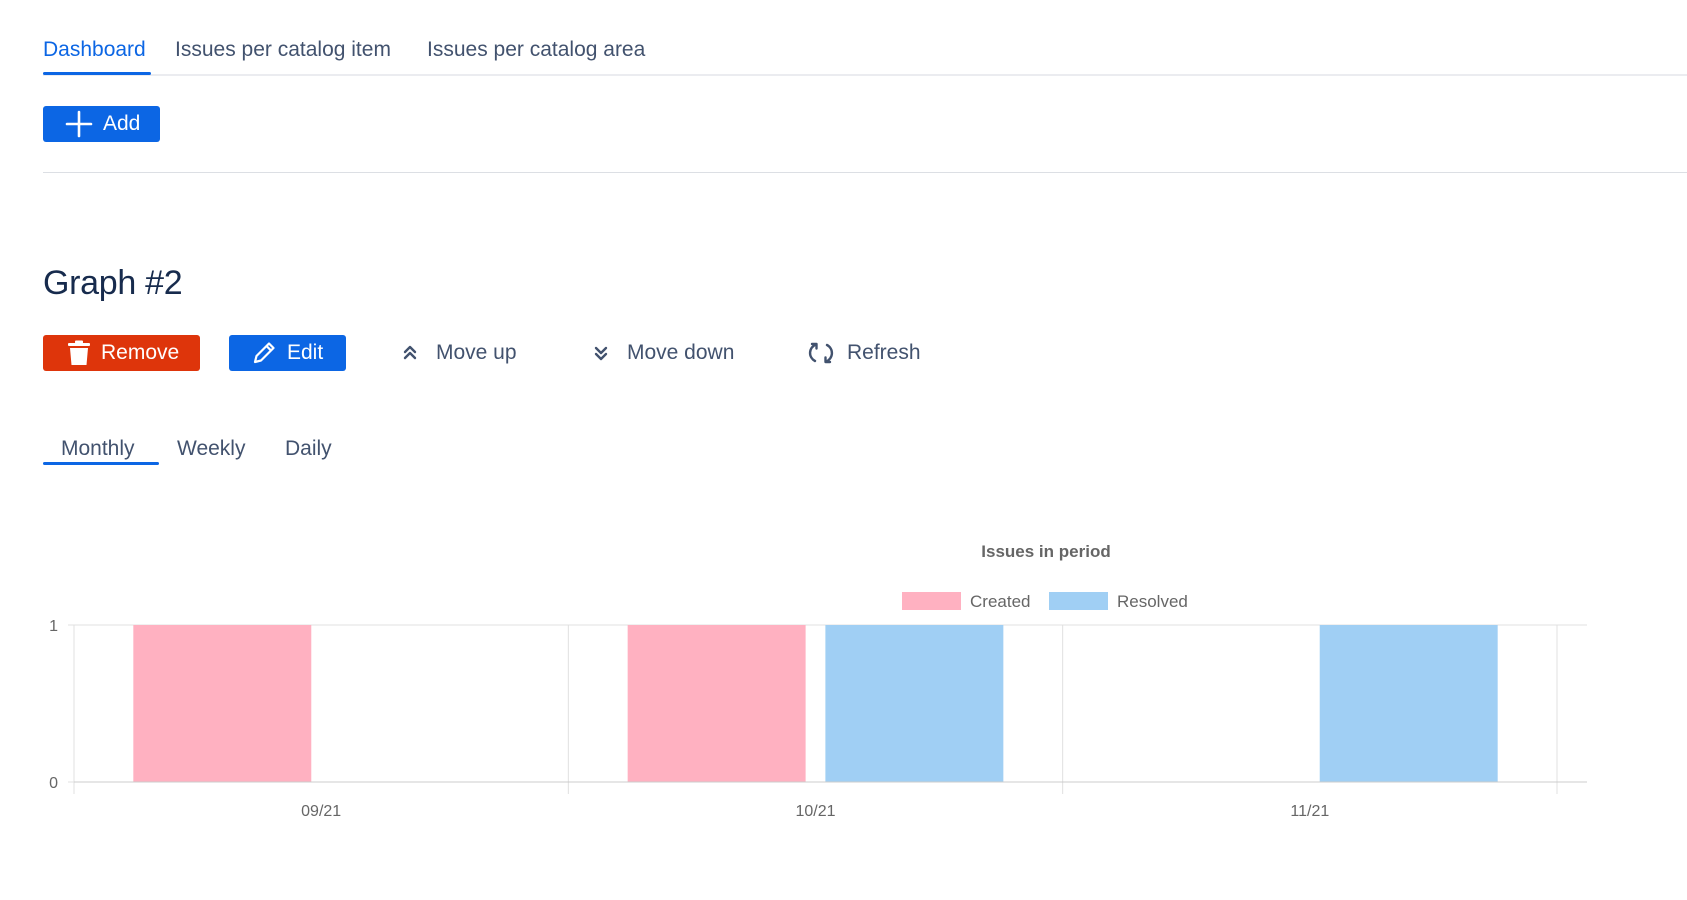 Image resolution: width=1687 pixels, height=900 pixels. Describe the element at coordinates (283, 50) in the screenshot. I see `tab-issues-per-catalog-item: Issues per catalog item` at that location.